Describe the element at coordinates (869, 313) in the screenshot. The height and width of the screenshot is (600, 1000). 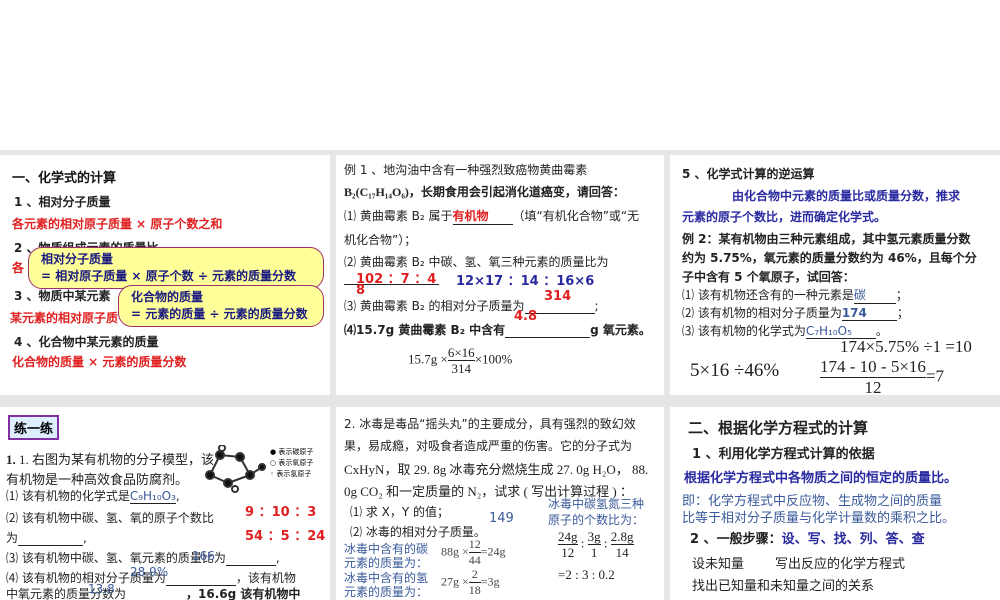
I see `answer: 174` at that location.